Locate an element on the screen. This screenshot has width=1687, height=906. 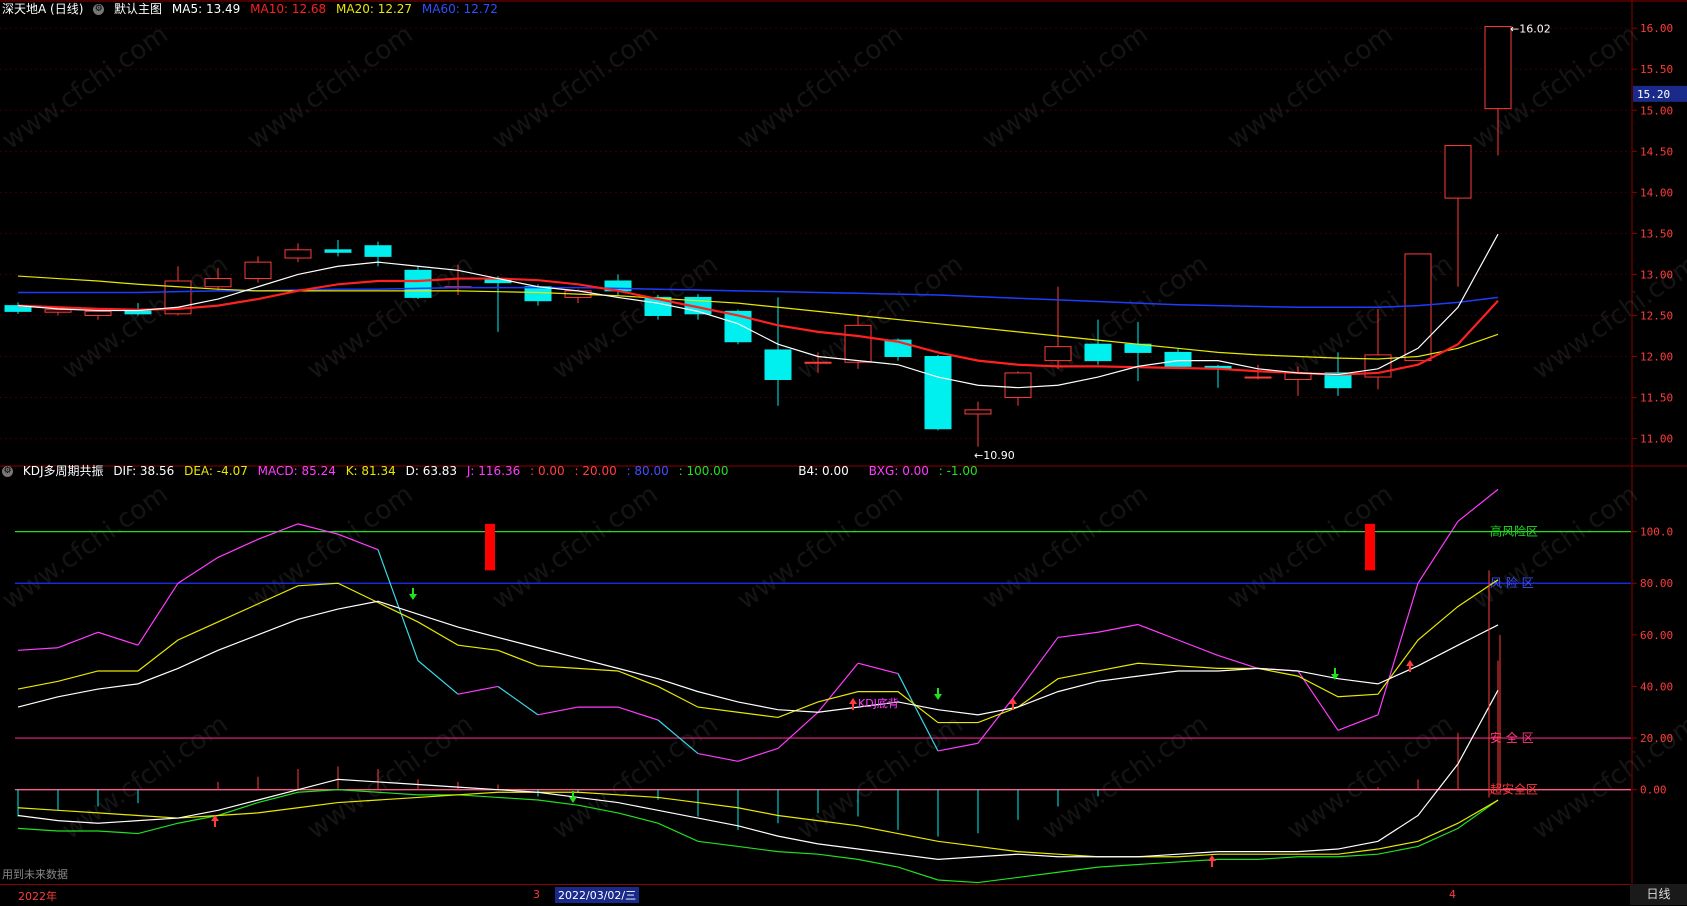
line100-value: : 100.00 is located at coordinates (703, 471).